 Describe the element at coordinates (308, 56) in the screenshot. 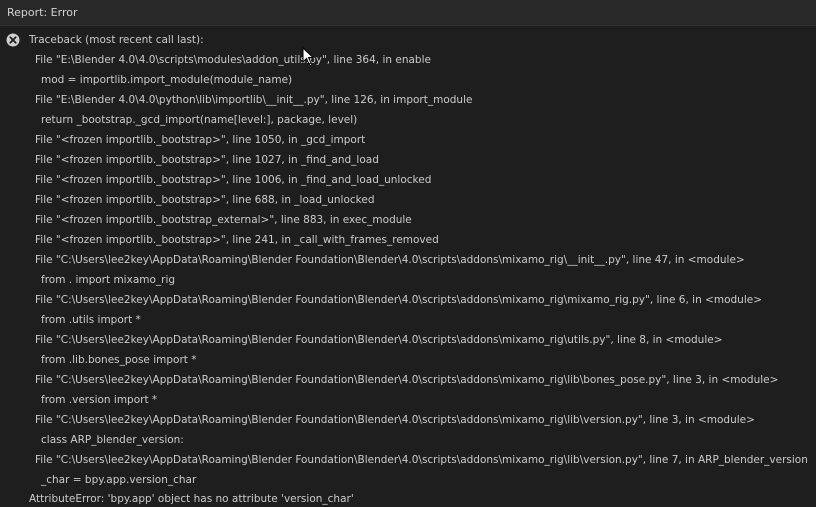

I see `mouse-pointer-icon` at that location.